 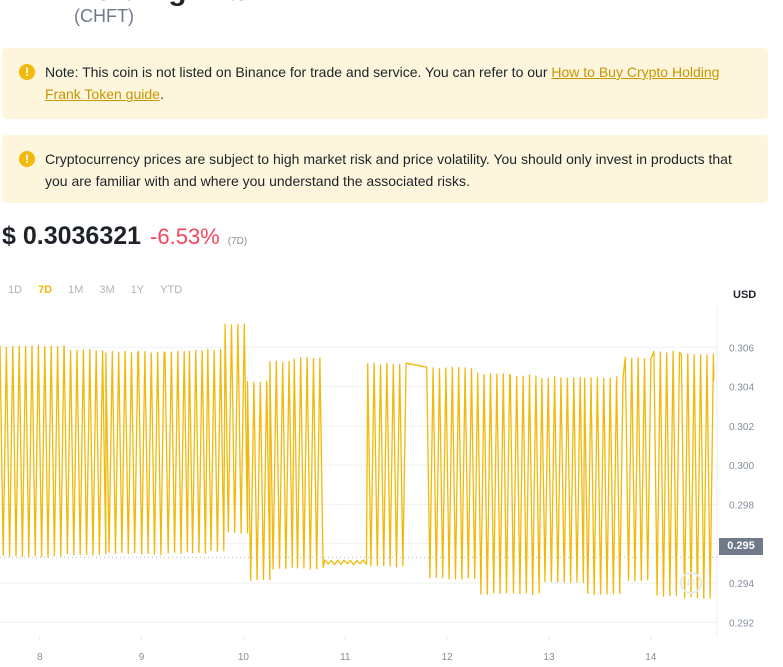 I want to click on y-tick-label: 0.294, so click(x=741, y=584).